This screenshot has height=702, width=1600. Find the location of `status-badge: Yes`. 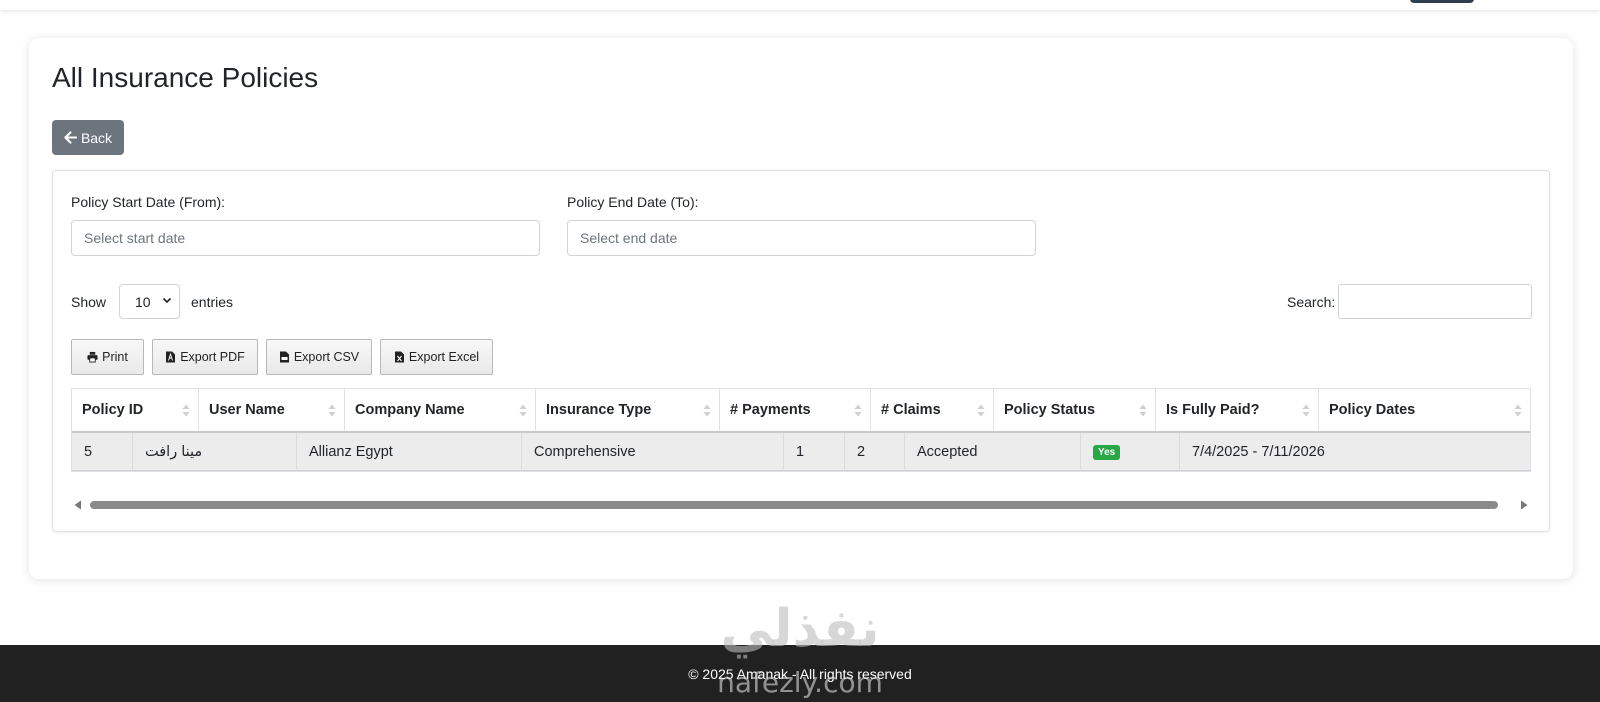

status-badge: Yes is located at coordinates (1107, 452).